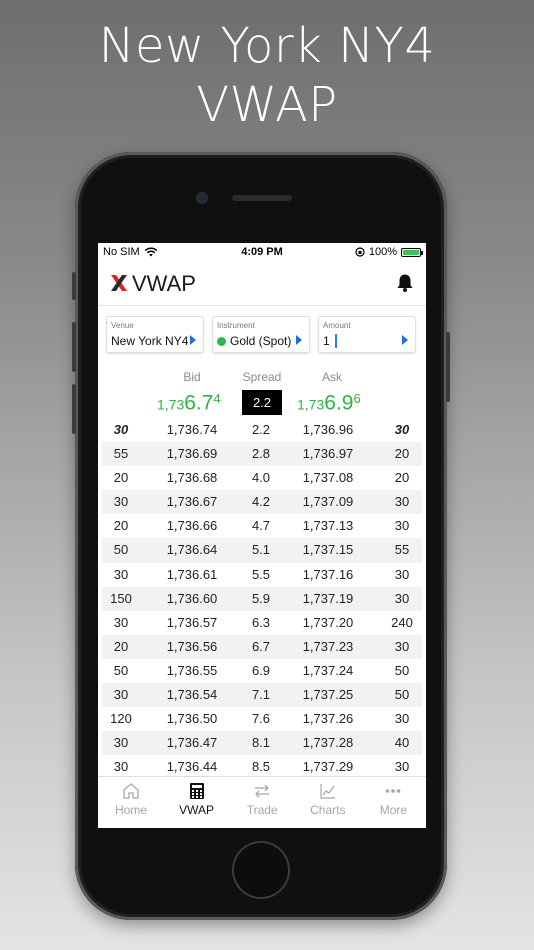 This screenshot has width=534, height=950. I want to click on column-headers: Bid Spread Ask, so click(262, 377).